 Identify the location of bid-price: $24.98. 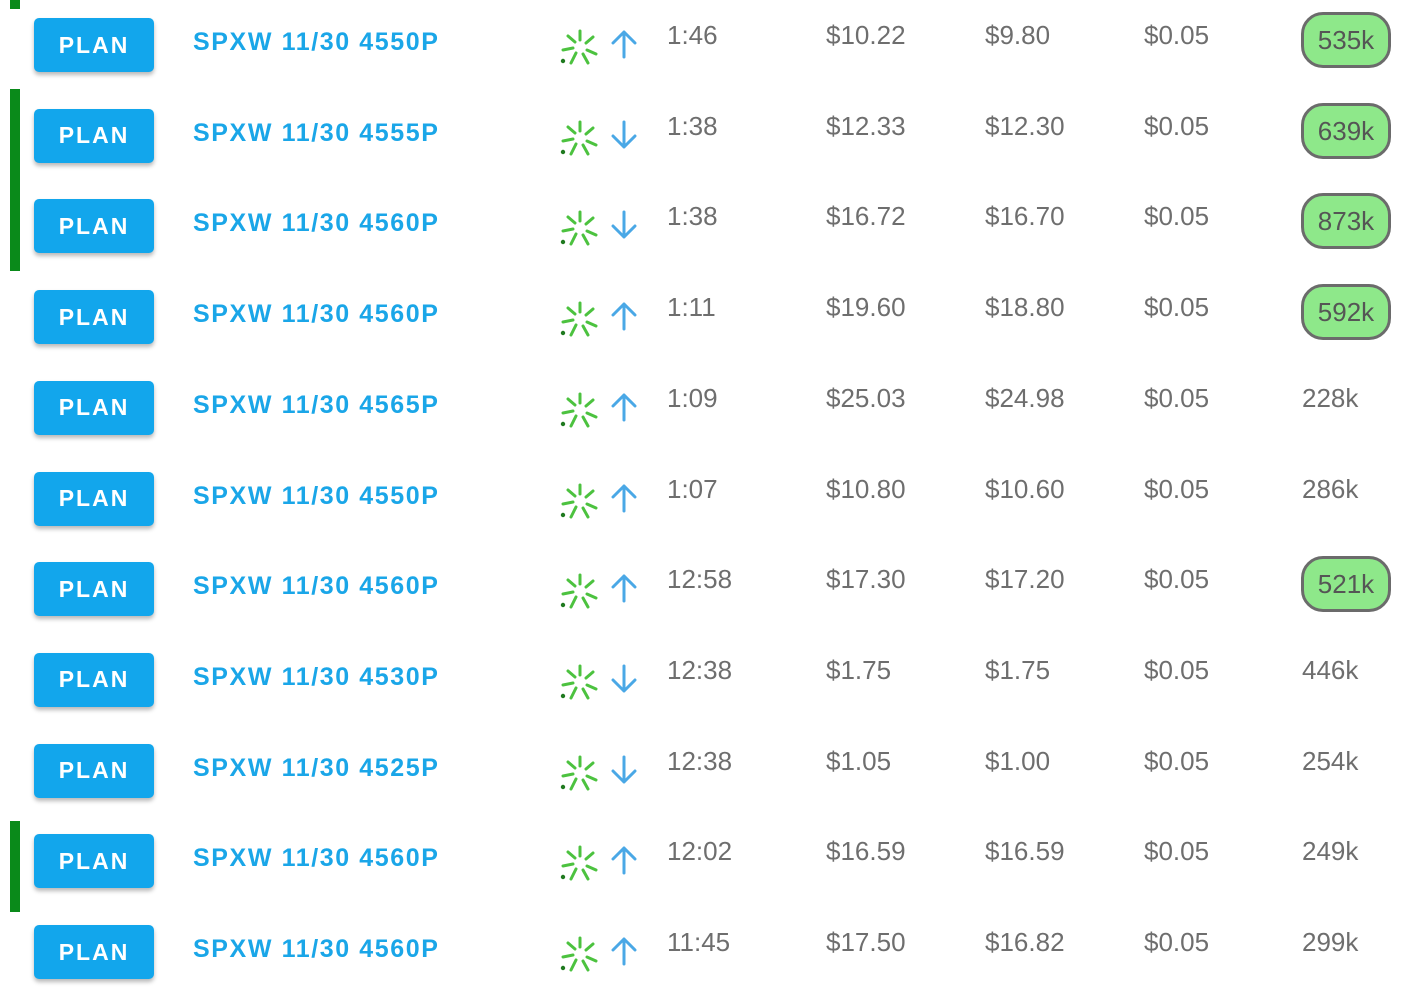
(1025, 397).